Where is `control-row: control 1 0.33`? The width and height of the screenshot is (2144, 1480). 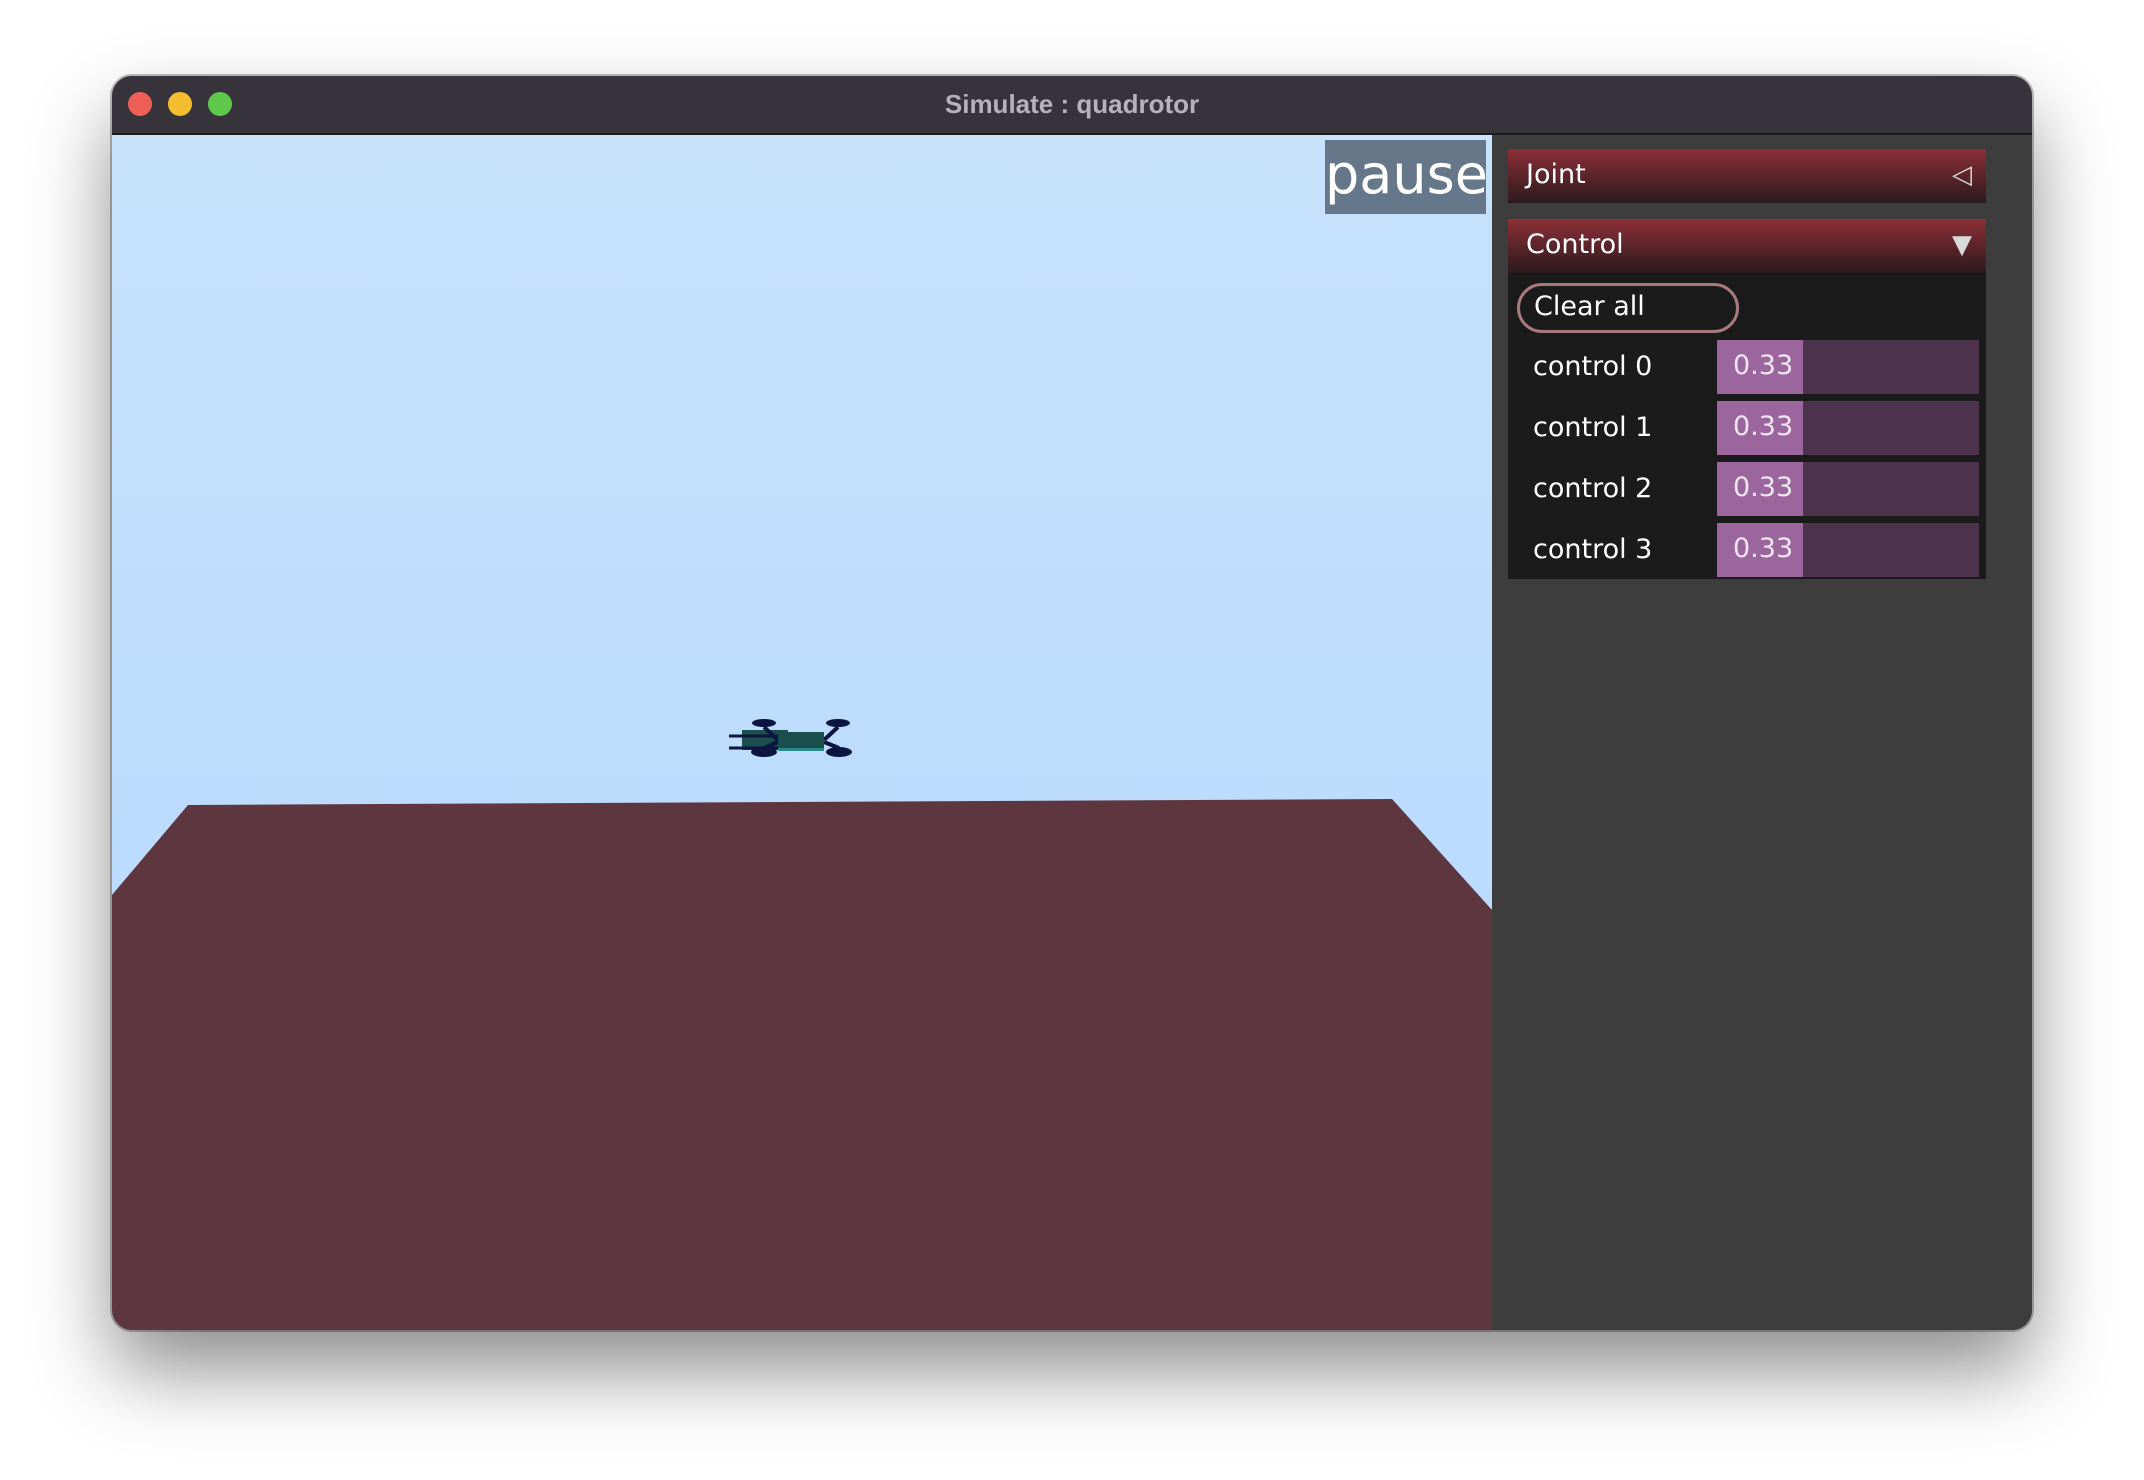
control-row: control 1 0.33 is located at coordinates (1747, 428).